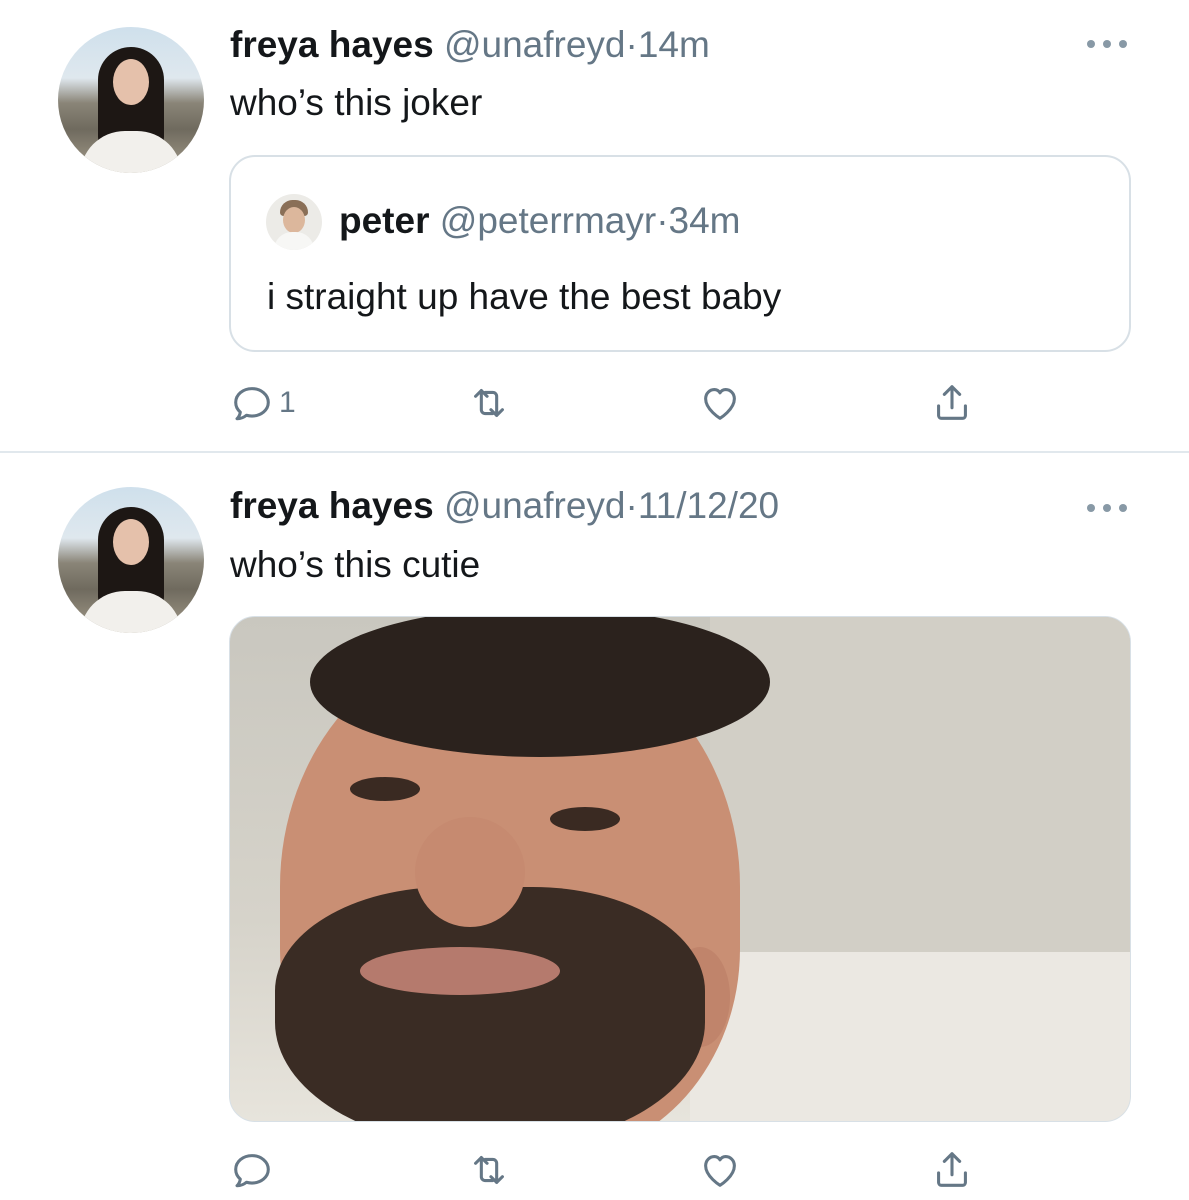 This screenshot has width=1189, height=1200. What do you see at coordinates (920, 797) in the screenshot?
I see `photo-wall` at bounding box center [920, 797].